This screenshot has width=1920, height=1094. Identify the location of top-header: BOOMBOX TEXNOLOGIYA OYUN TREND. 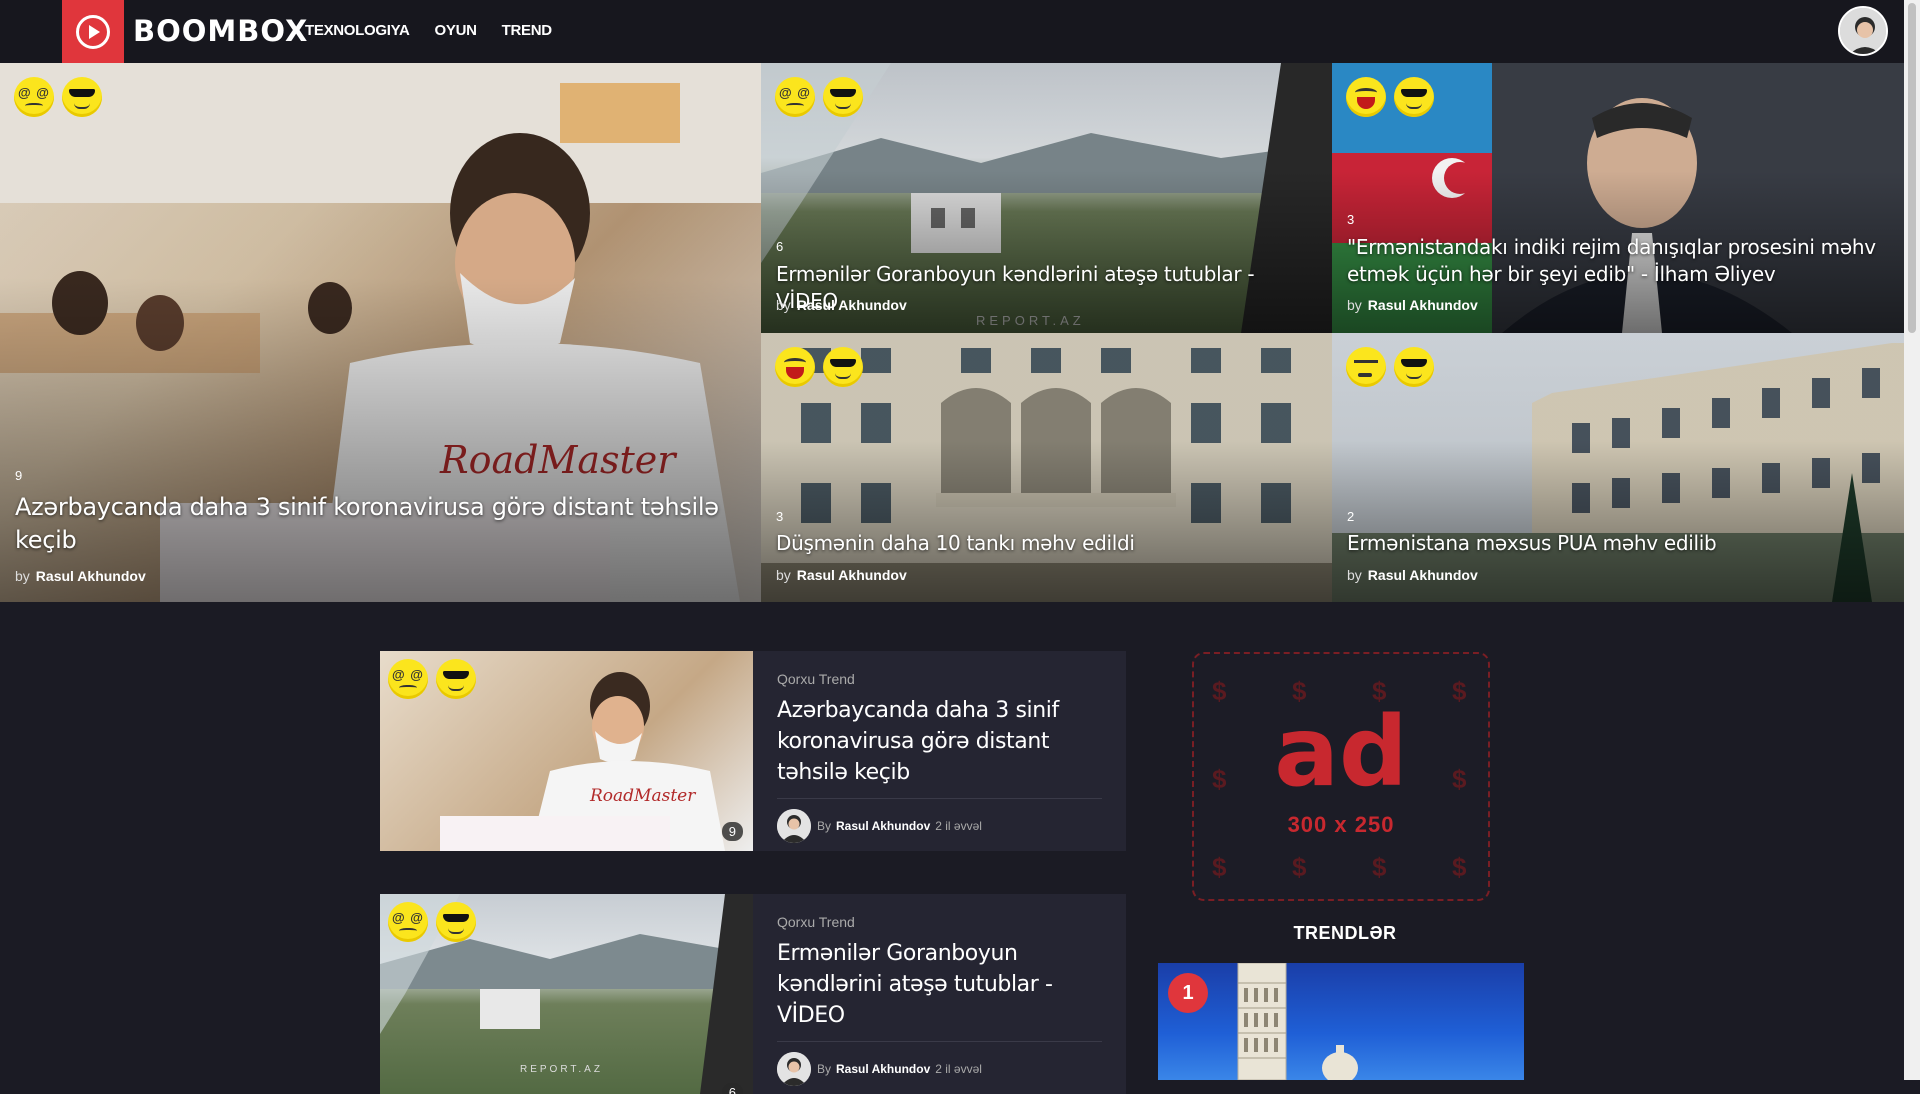
(952, 31).